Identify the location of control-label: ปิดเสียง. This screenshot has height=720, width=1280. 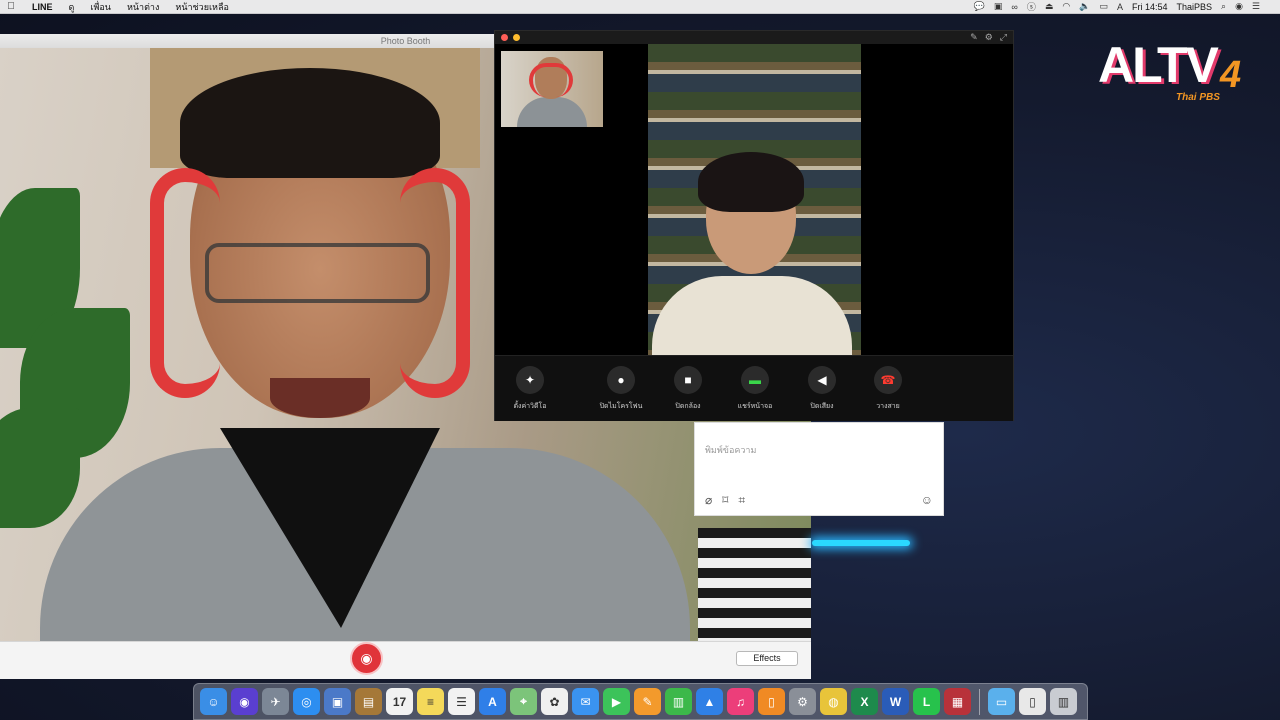
(822, 406).